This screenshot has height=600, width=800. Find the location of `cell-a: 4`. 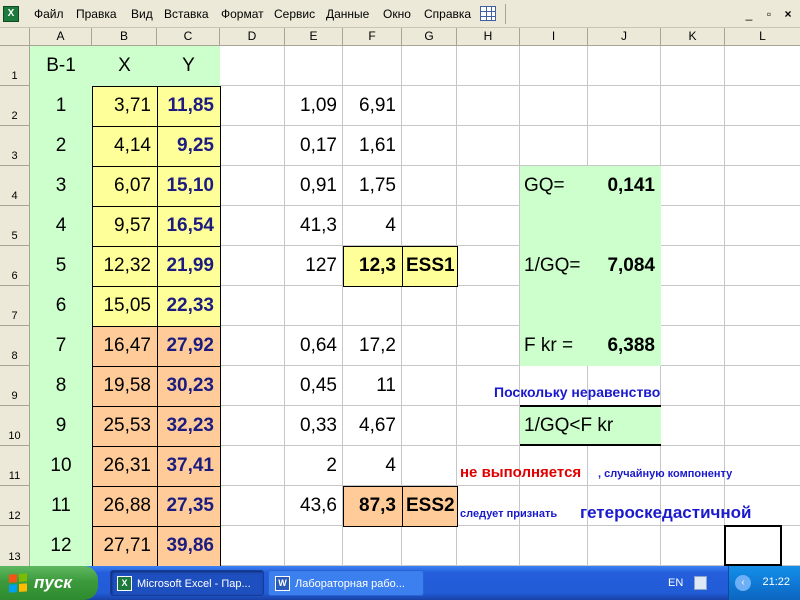

cell-a: 4 is located at coordinates (61, 226).